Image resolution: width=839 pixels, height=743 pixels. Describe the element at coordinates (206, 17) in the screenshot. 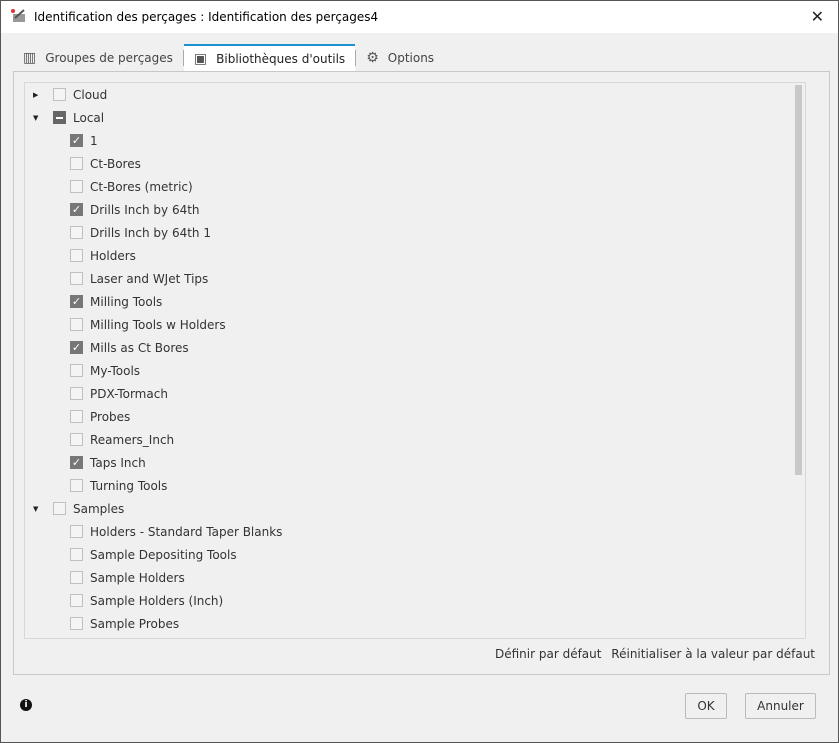

I see `window-title: Identification des perçages` at that location.